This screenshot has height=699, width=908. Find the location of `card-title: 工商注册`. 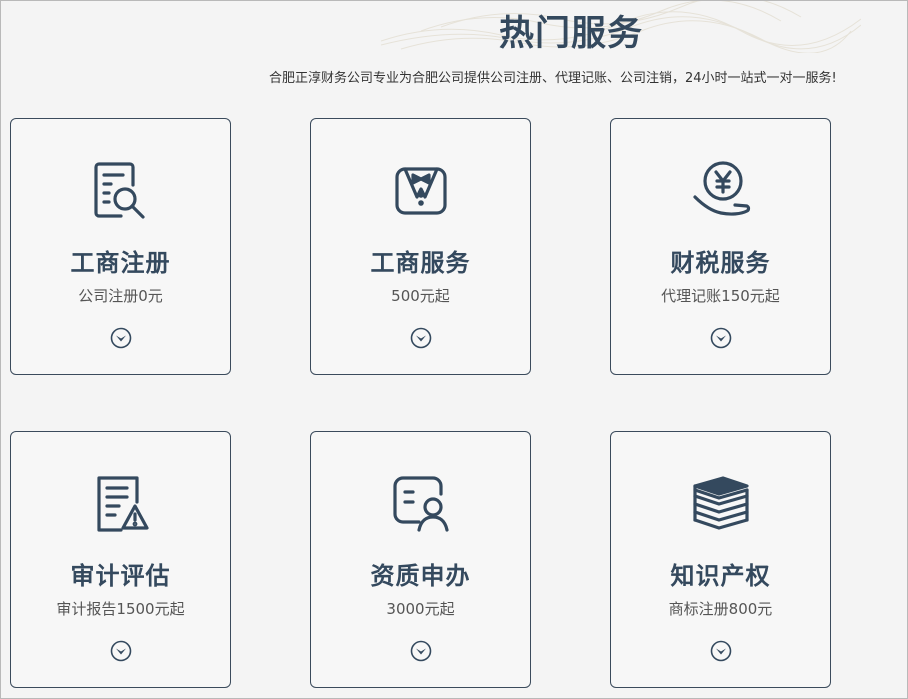

card-title: 工商注册 is located at coordinates (120, 263).